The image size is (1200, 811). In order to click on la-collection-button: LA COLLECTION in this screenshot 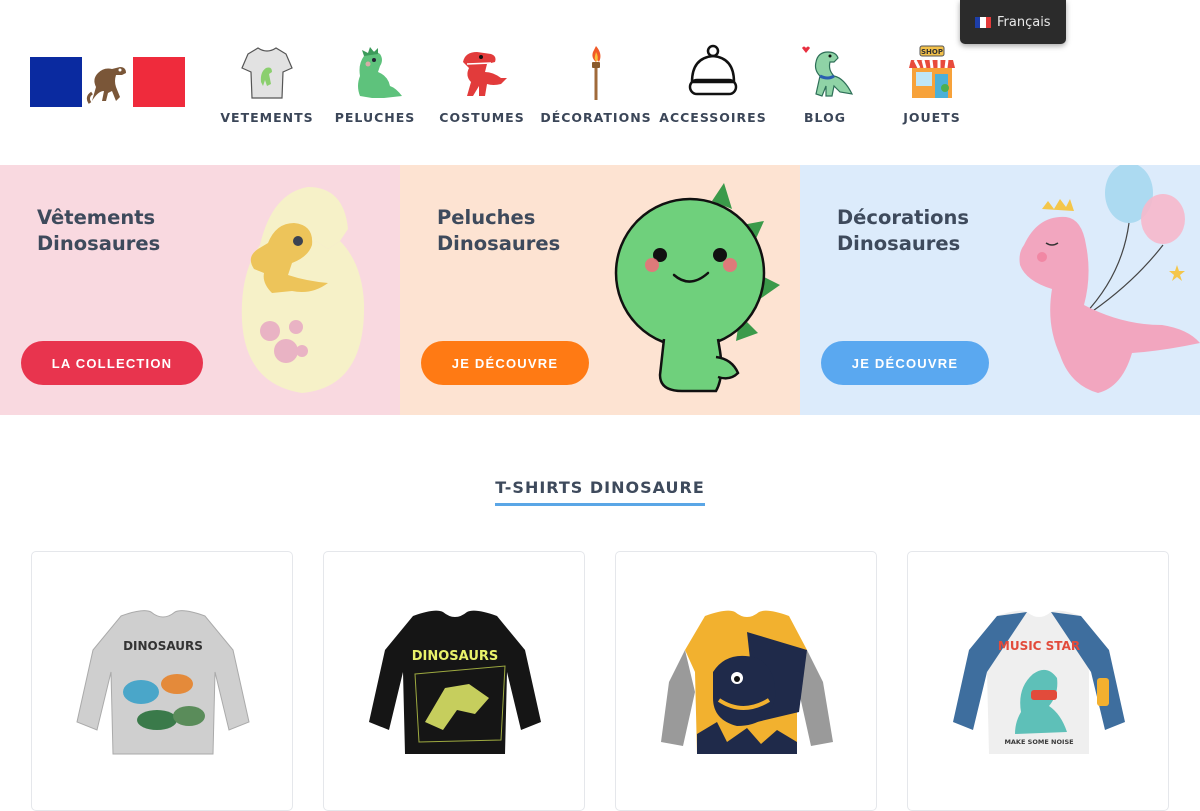, I will do `click(112, 363)`.